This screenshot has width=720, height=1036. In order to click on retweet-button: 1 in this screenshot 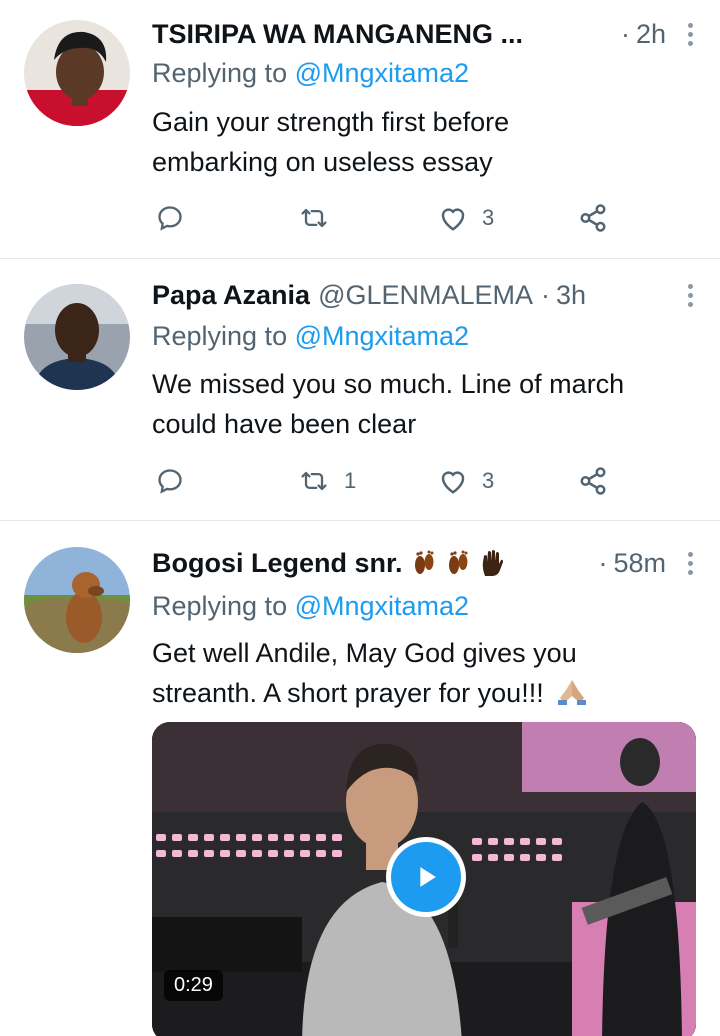, I will do `click(327, 481)`.